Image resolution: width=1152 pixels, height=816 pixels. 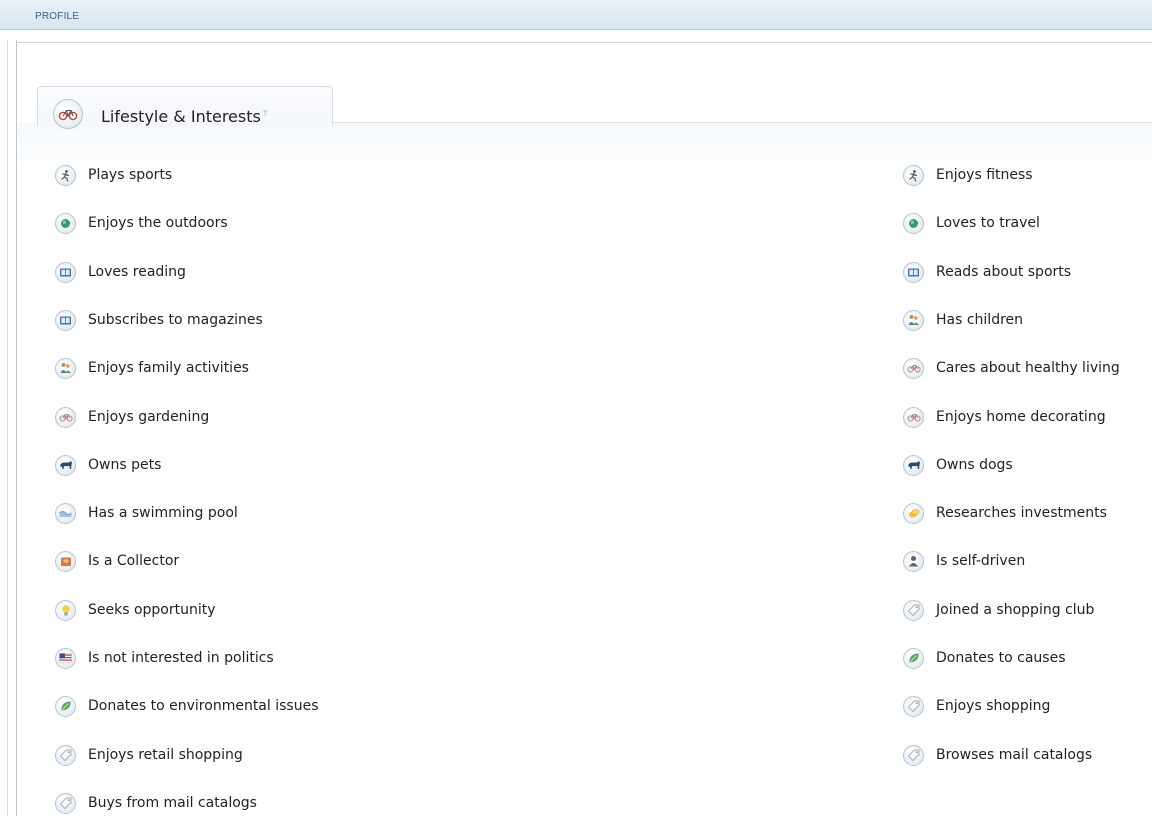 What do you see at coordinates (742, 122) in the screenshot?
I see `section-divider` at bounding box center [742, 122].